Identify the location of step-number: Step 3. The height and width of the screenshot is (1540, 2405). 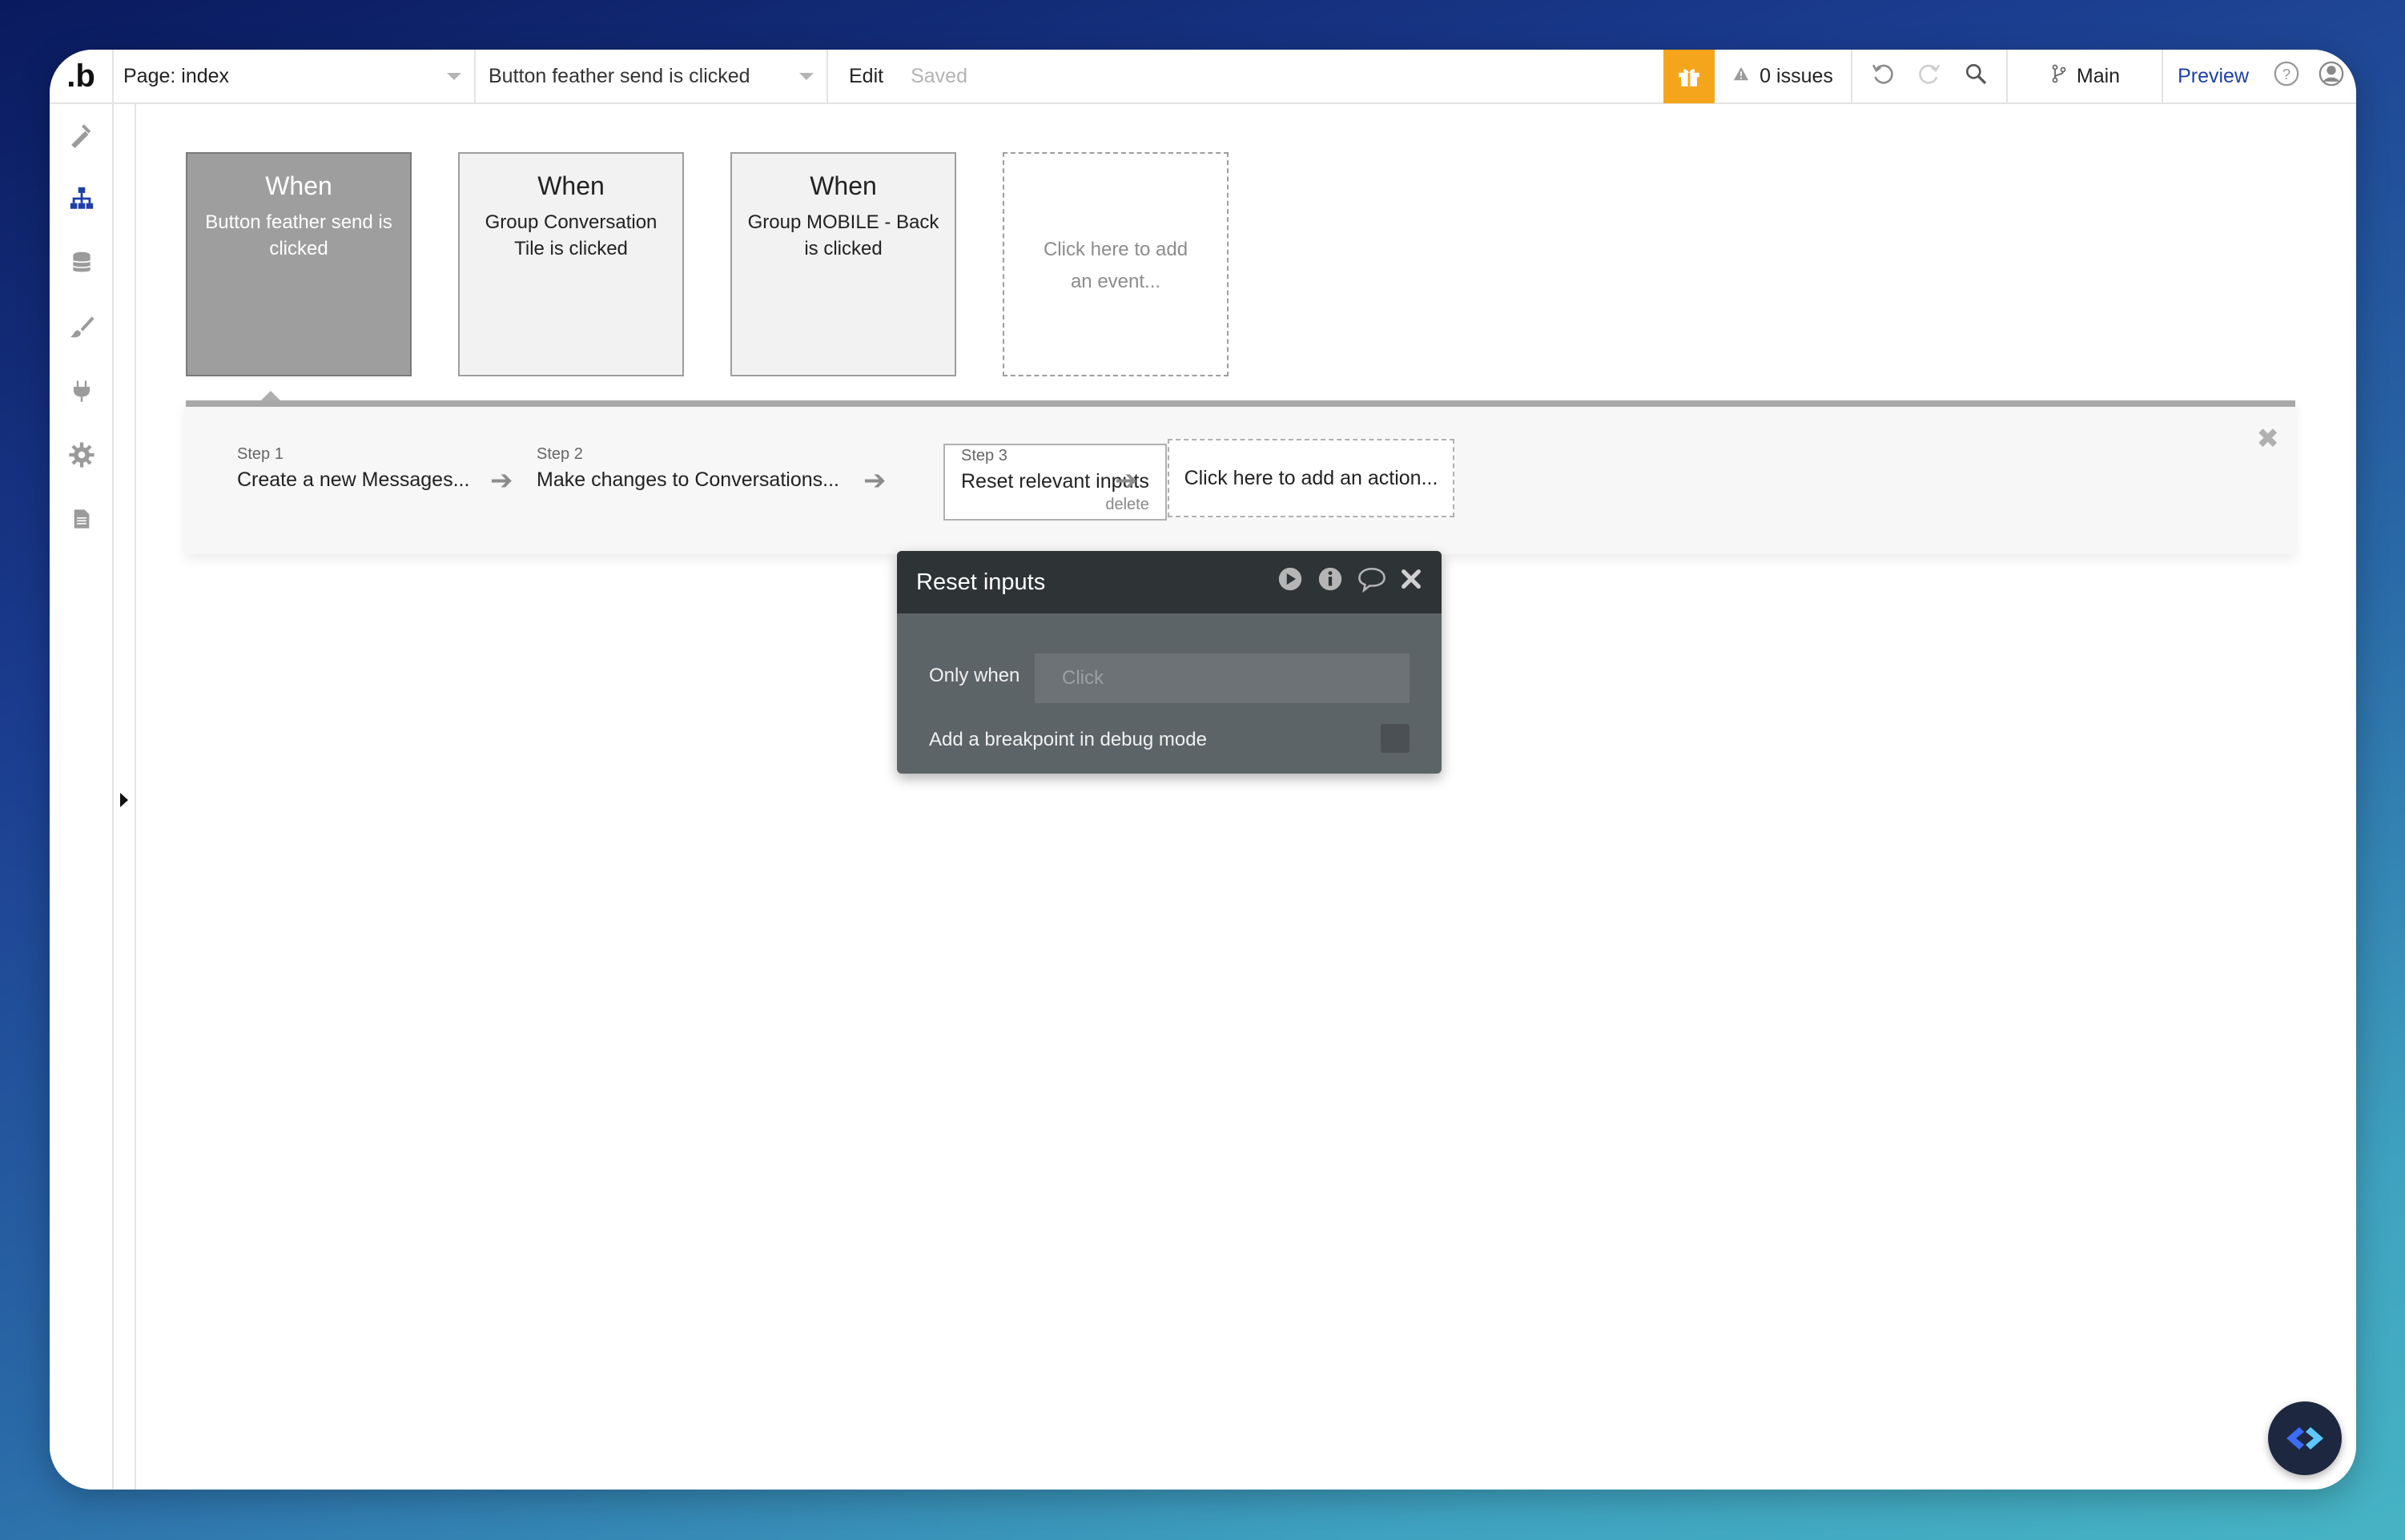
(984, 455).